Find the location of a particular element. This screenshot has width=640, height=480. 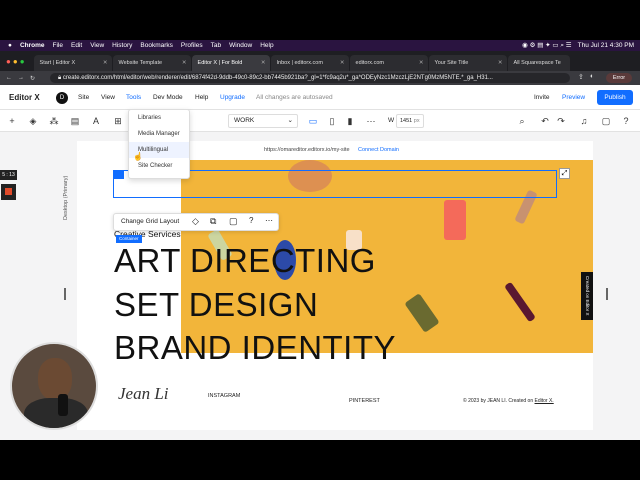

tab-label: Inbox | editorx.com is located at coordinates (299, 63).